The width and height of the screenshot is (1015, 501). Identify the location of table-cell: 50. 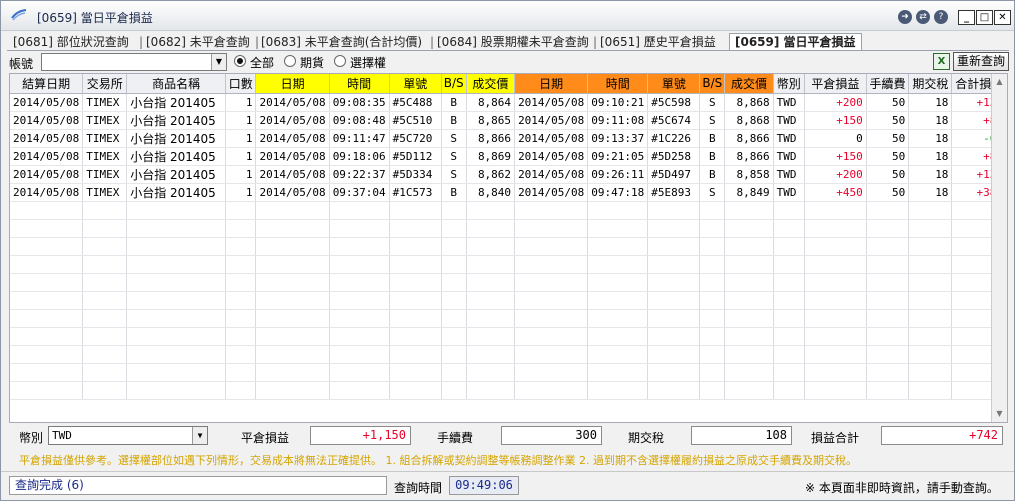
(888, 120).